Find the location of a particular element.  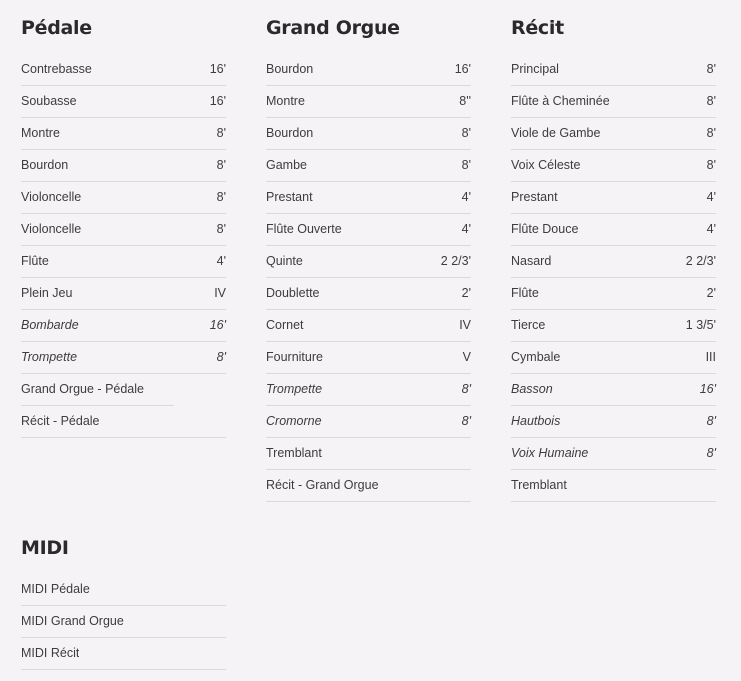

stop-name: Voix Humaine is located at coordinates (550, 453).